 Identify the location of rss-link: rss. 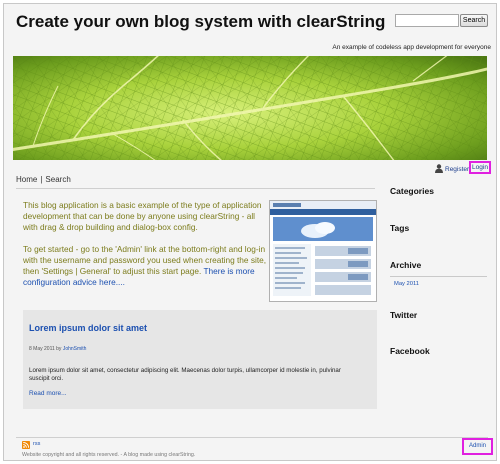
(36, 444).